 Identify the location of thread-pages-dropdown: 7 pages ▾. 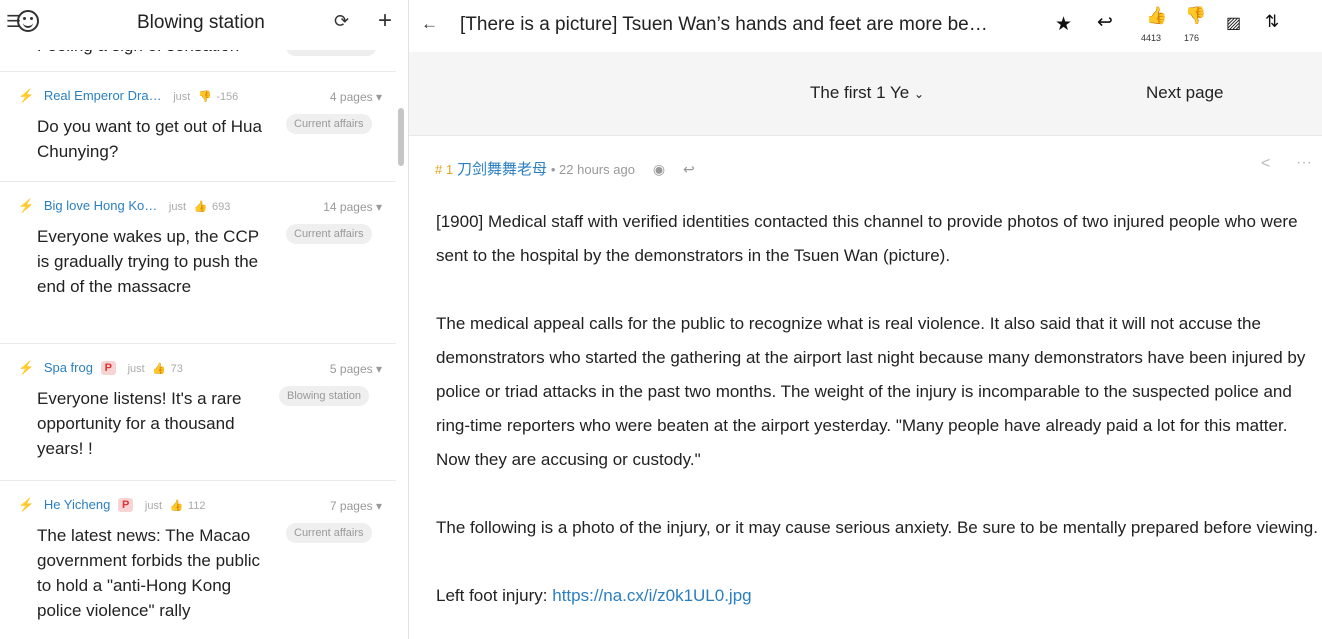
(356, 506).